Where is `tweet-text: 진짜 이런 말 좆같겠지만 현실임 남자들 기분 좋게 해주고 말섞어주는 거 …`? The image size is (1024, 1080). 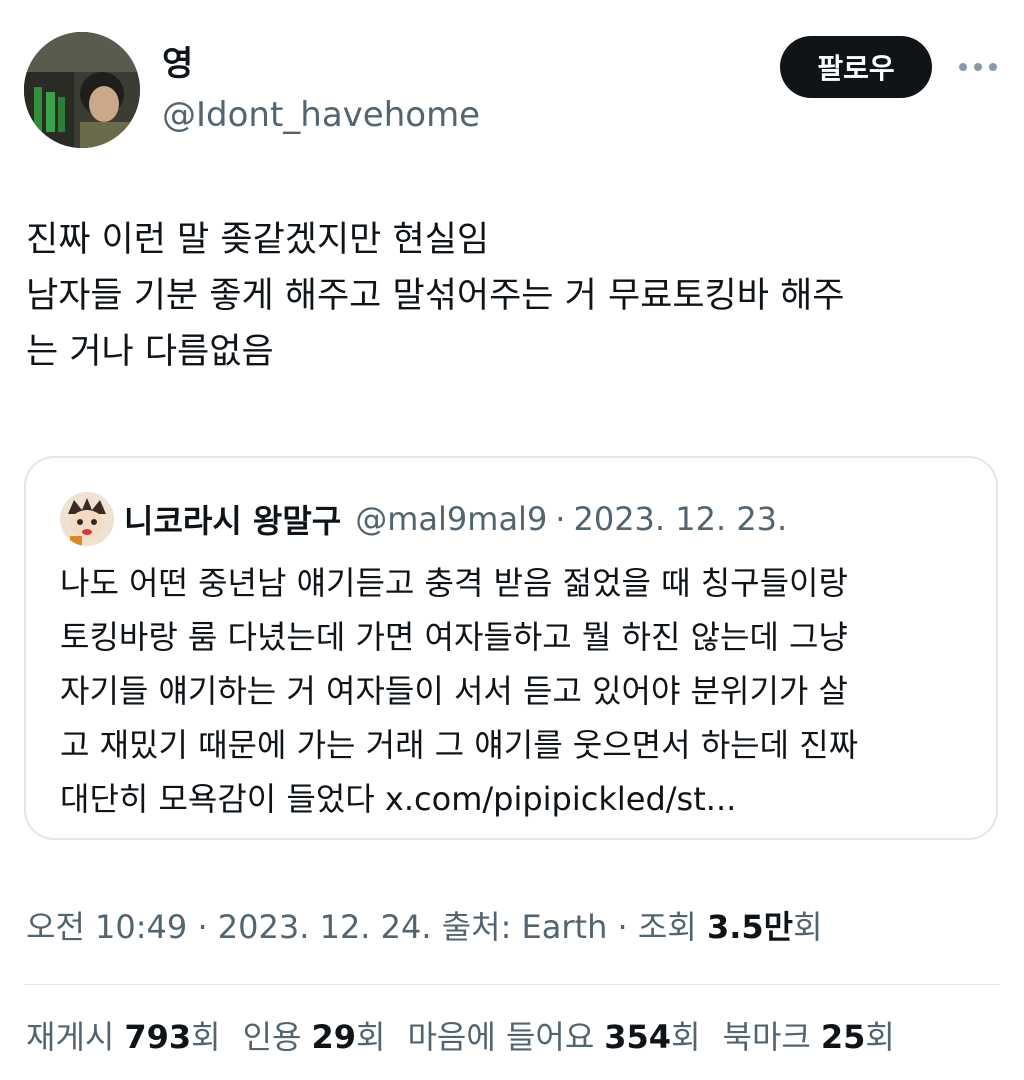
tweet-text: 진짜 이런 말 좆같겠지만 현실임 남자들 기분 좋게 해주고 말섞어주는 거 … is located at coordinates (513, 296).